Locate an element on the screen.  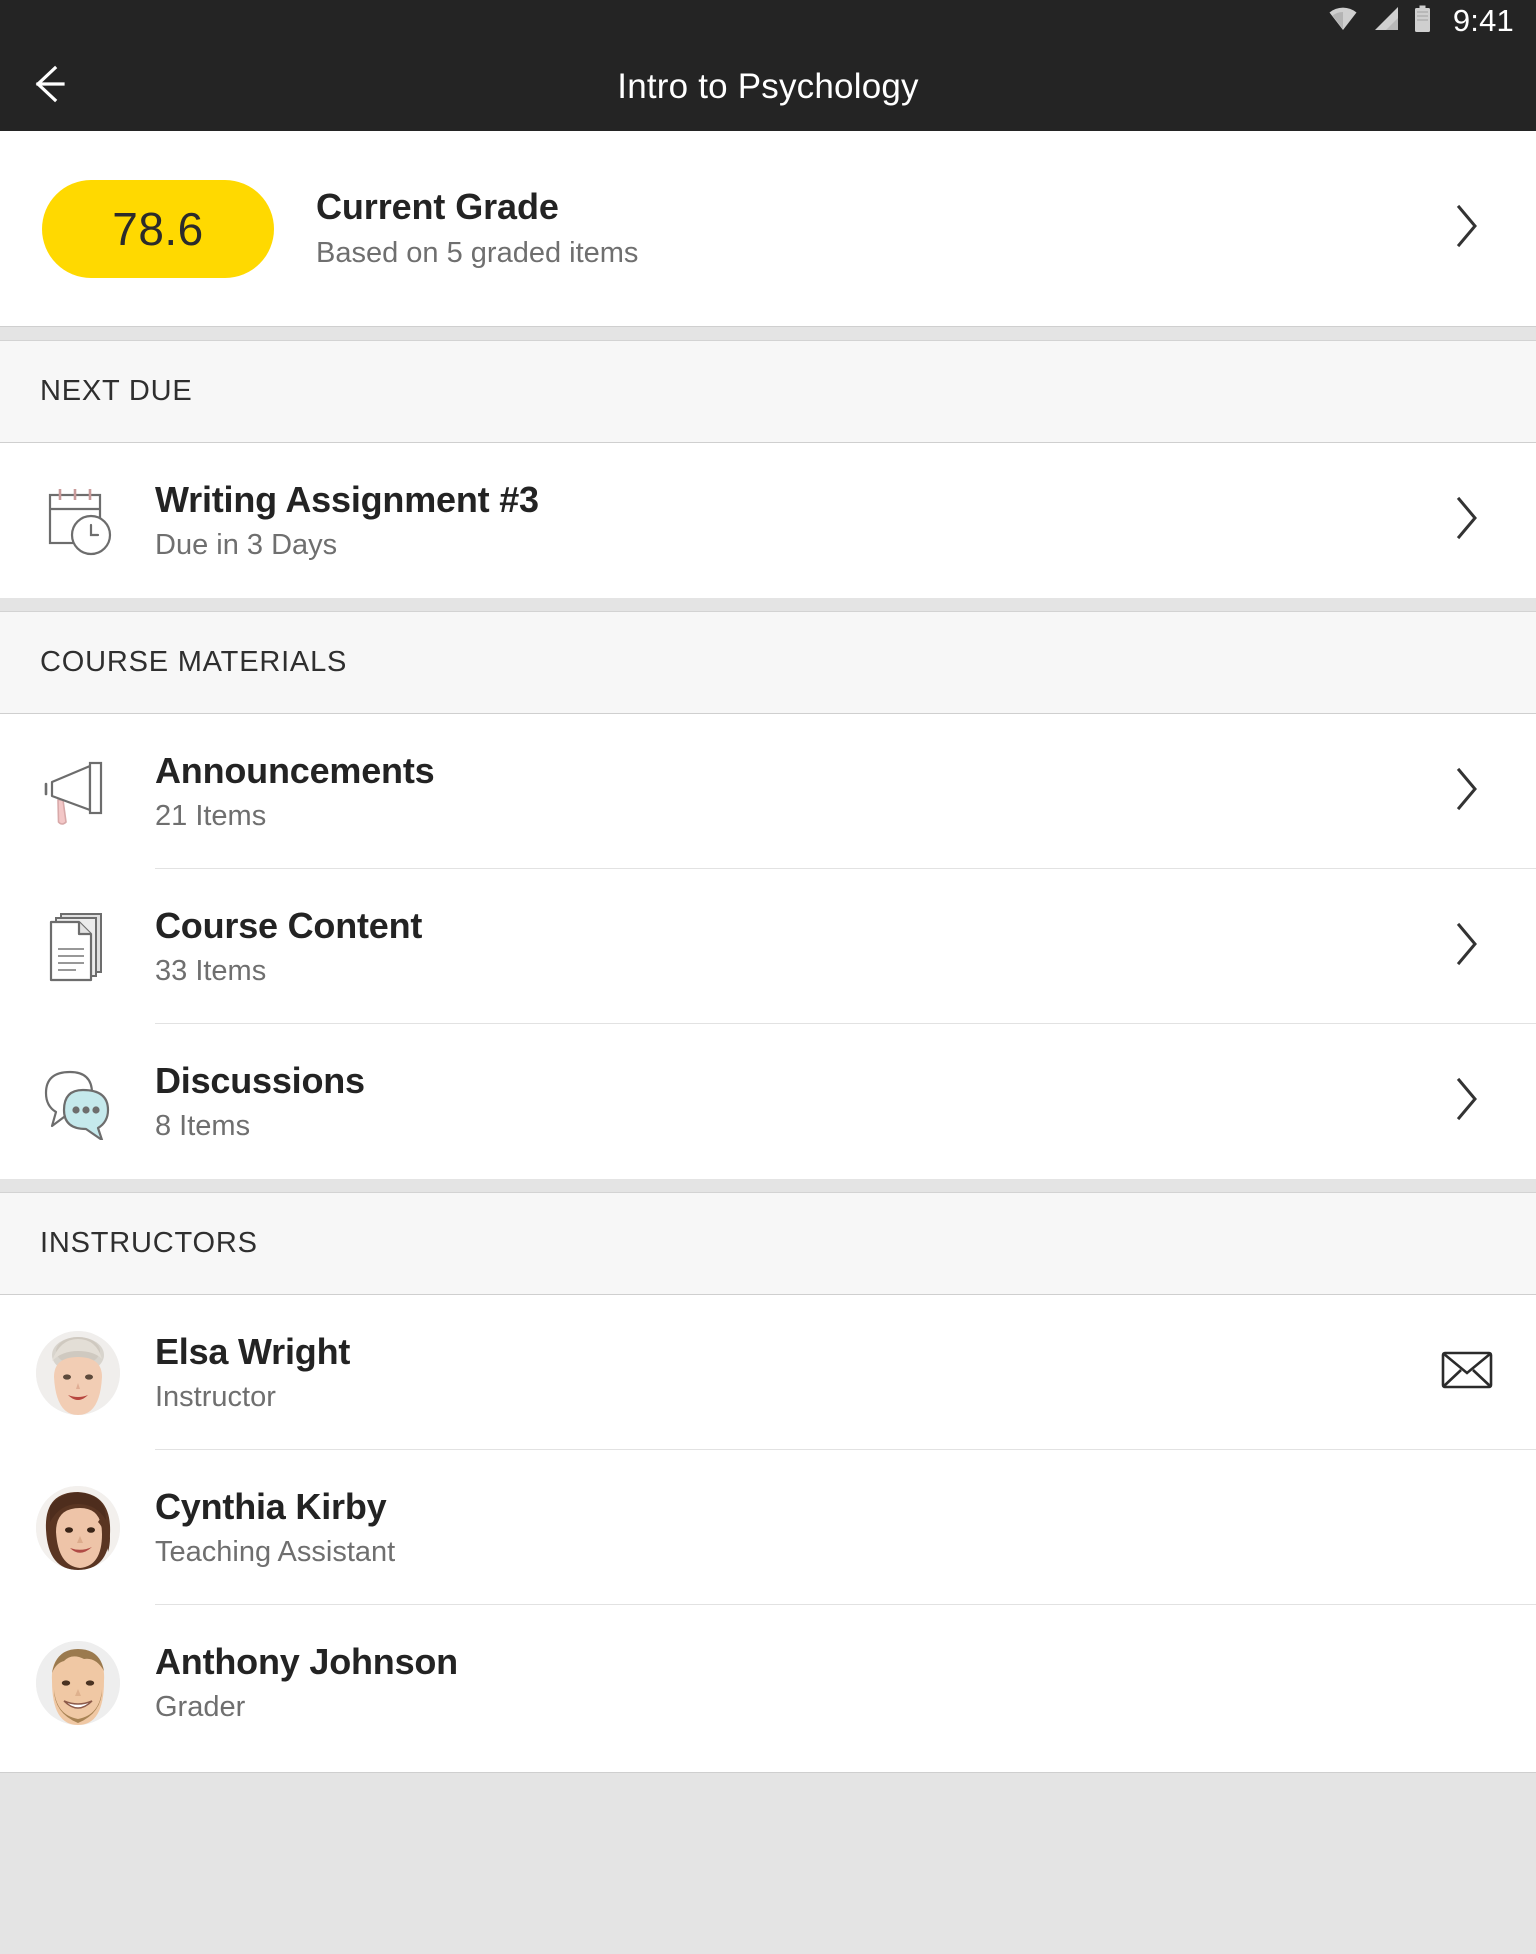
instructor-role: Instructor is located at coordinates (215, 1397).